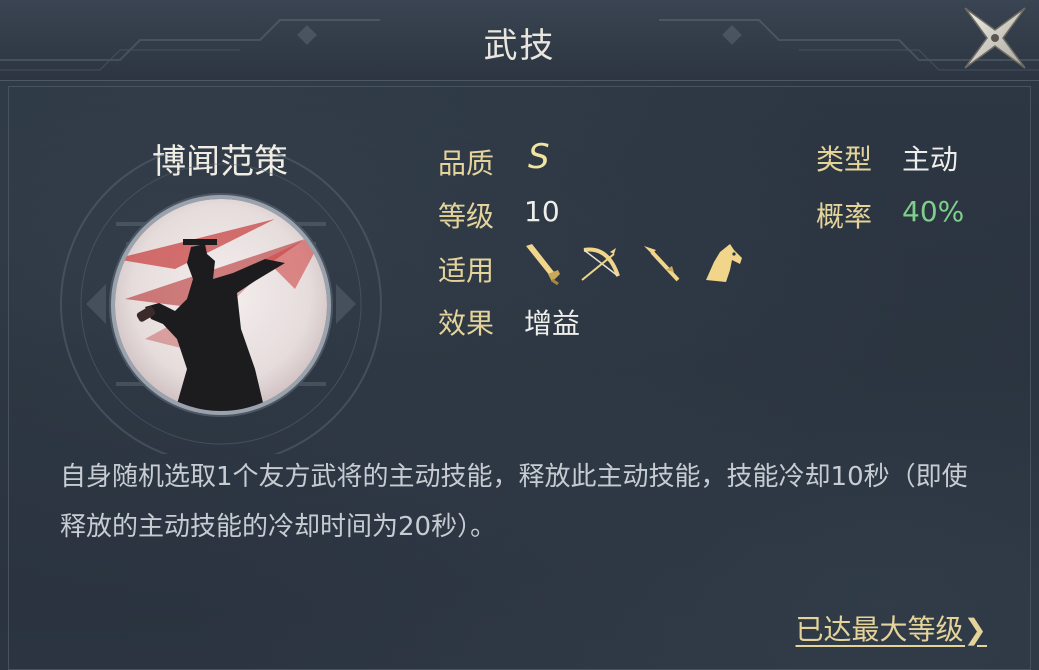  I want to click on chevron-right-icon: ❯, so click(975, 629).